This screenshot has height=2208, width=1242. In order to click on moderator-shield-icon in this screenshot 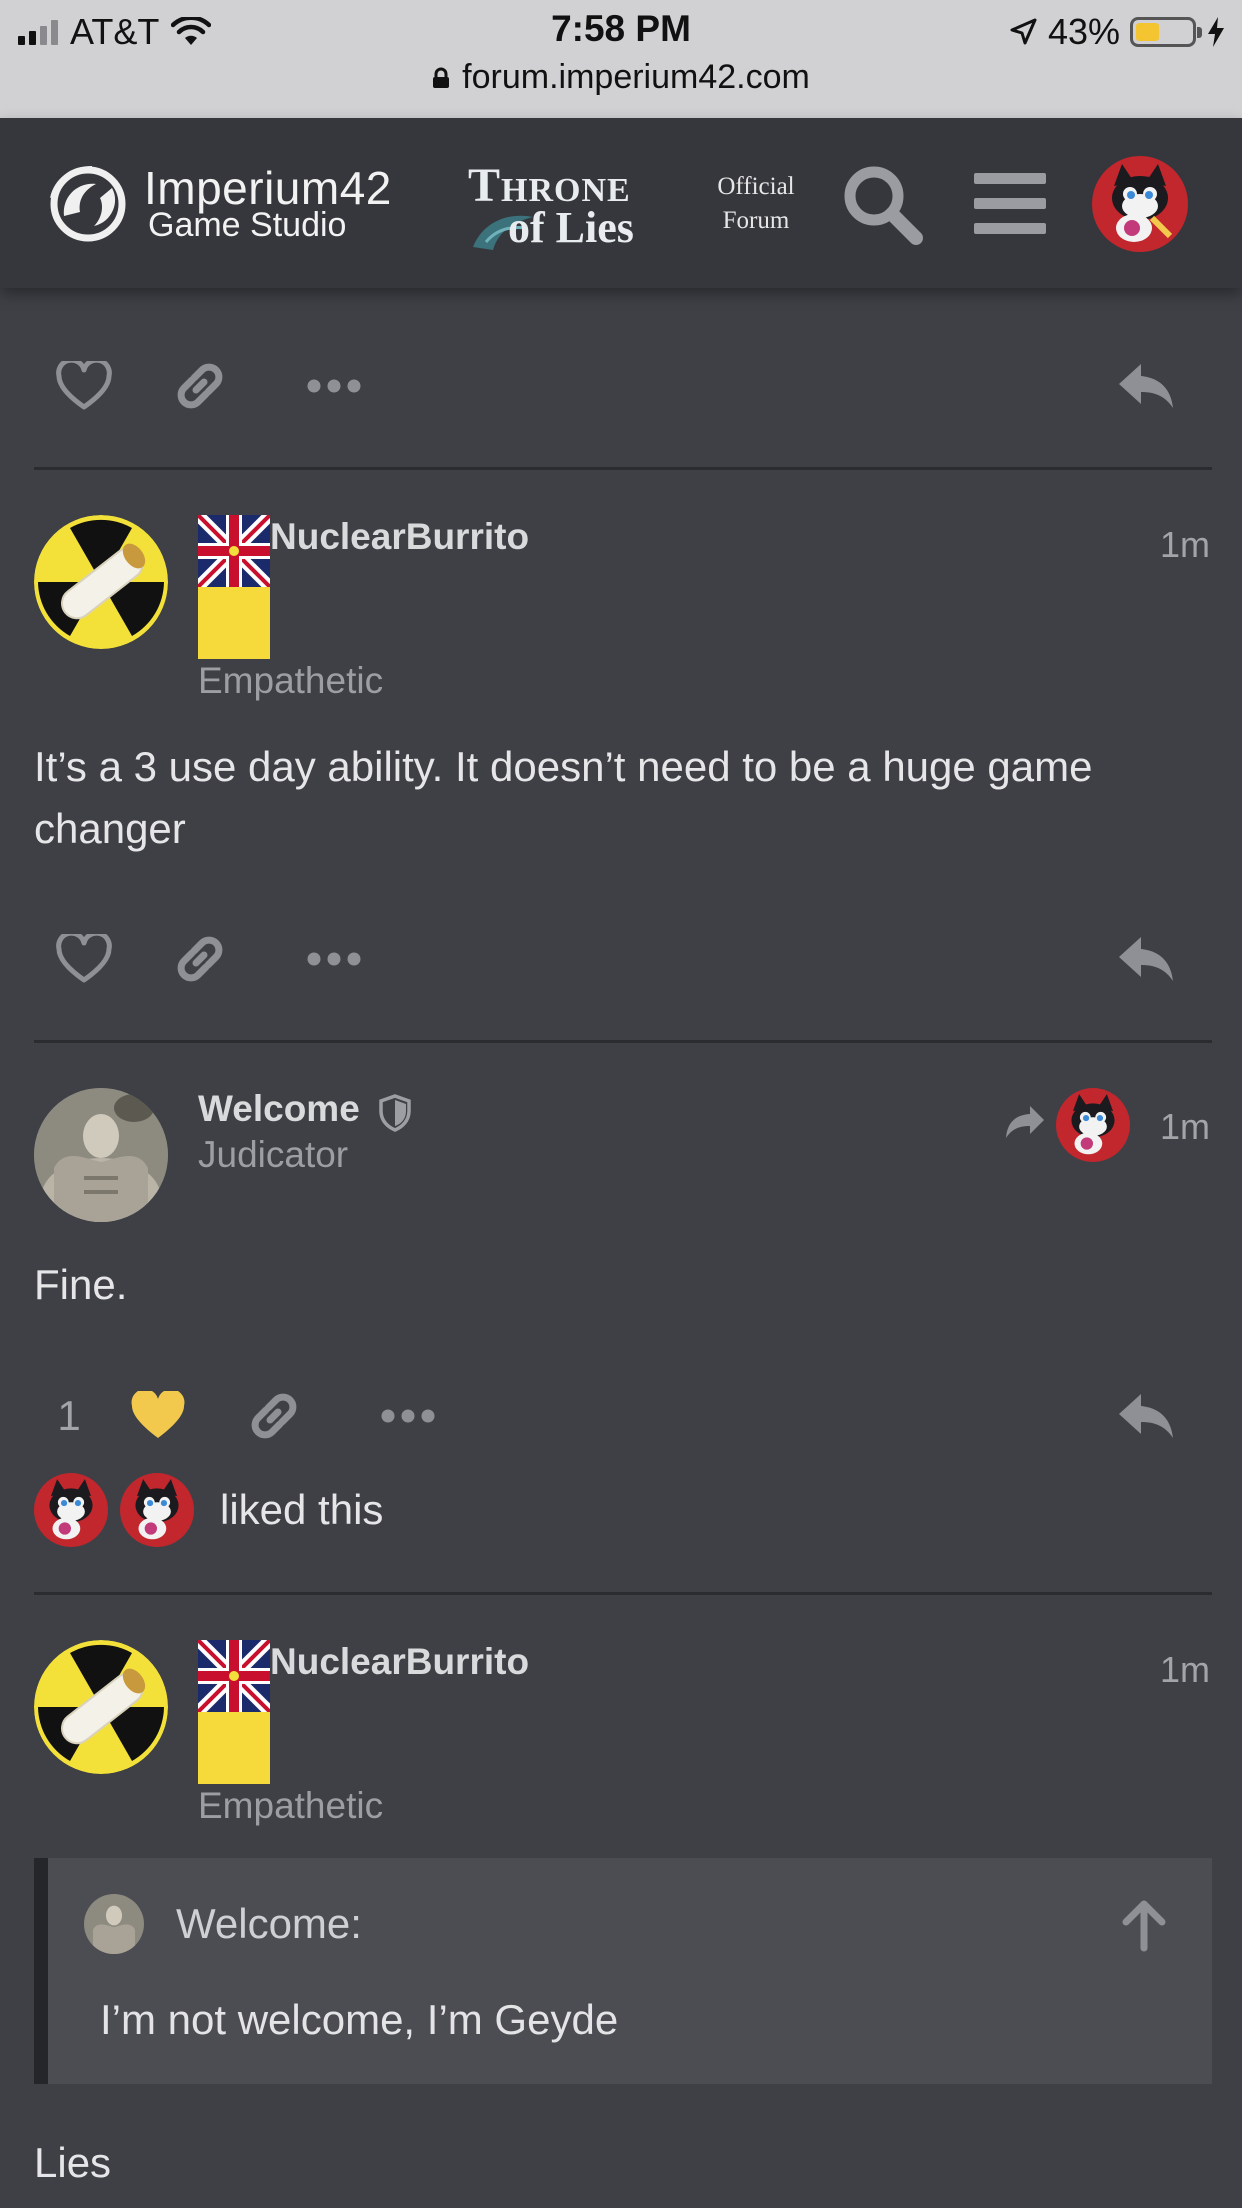, I will do `click(395, 1113)`.